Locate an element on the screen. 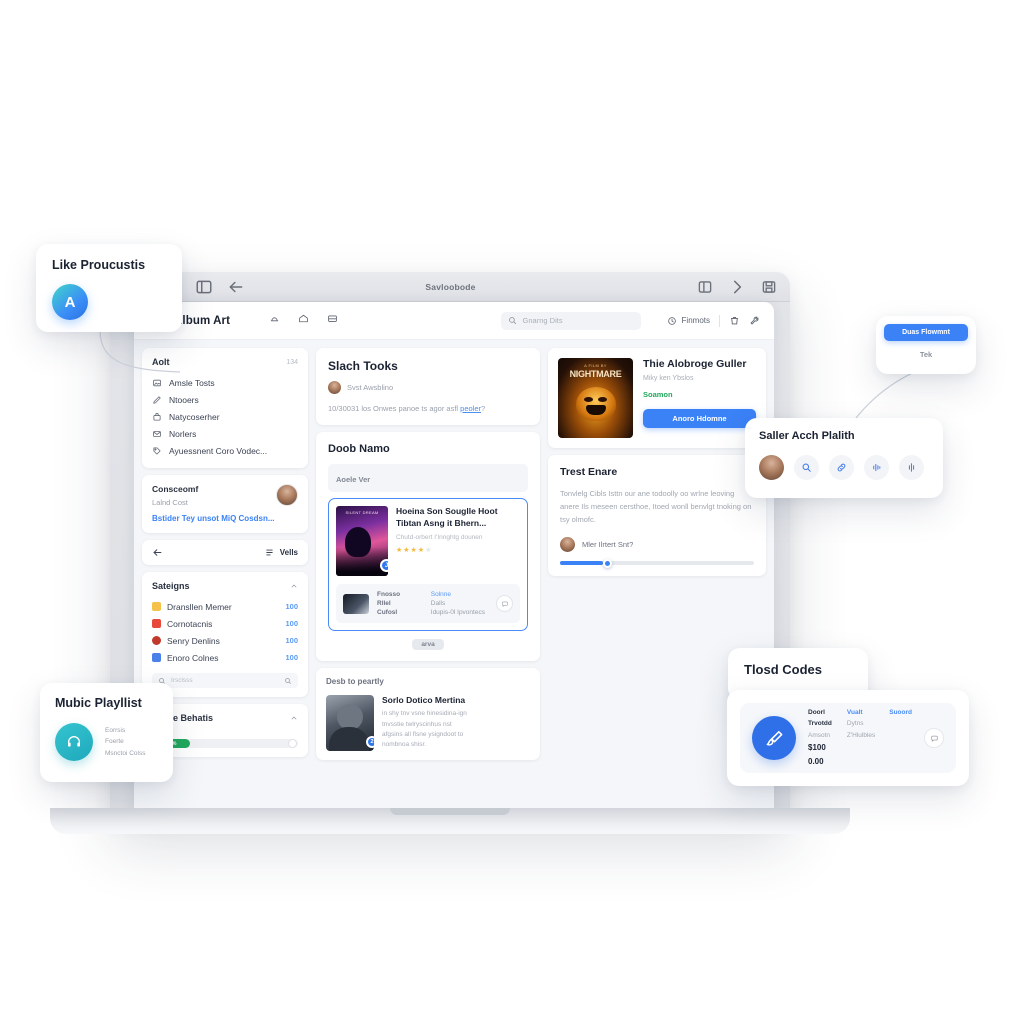  sidebar-section-title: Aolt is located at coordinates (161, 362).